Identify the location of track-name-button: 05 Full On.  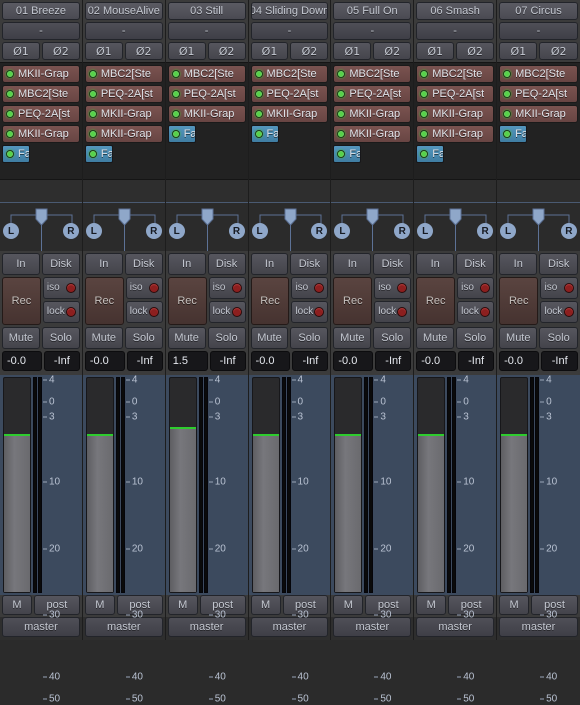
(372, 11).